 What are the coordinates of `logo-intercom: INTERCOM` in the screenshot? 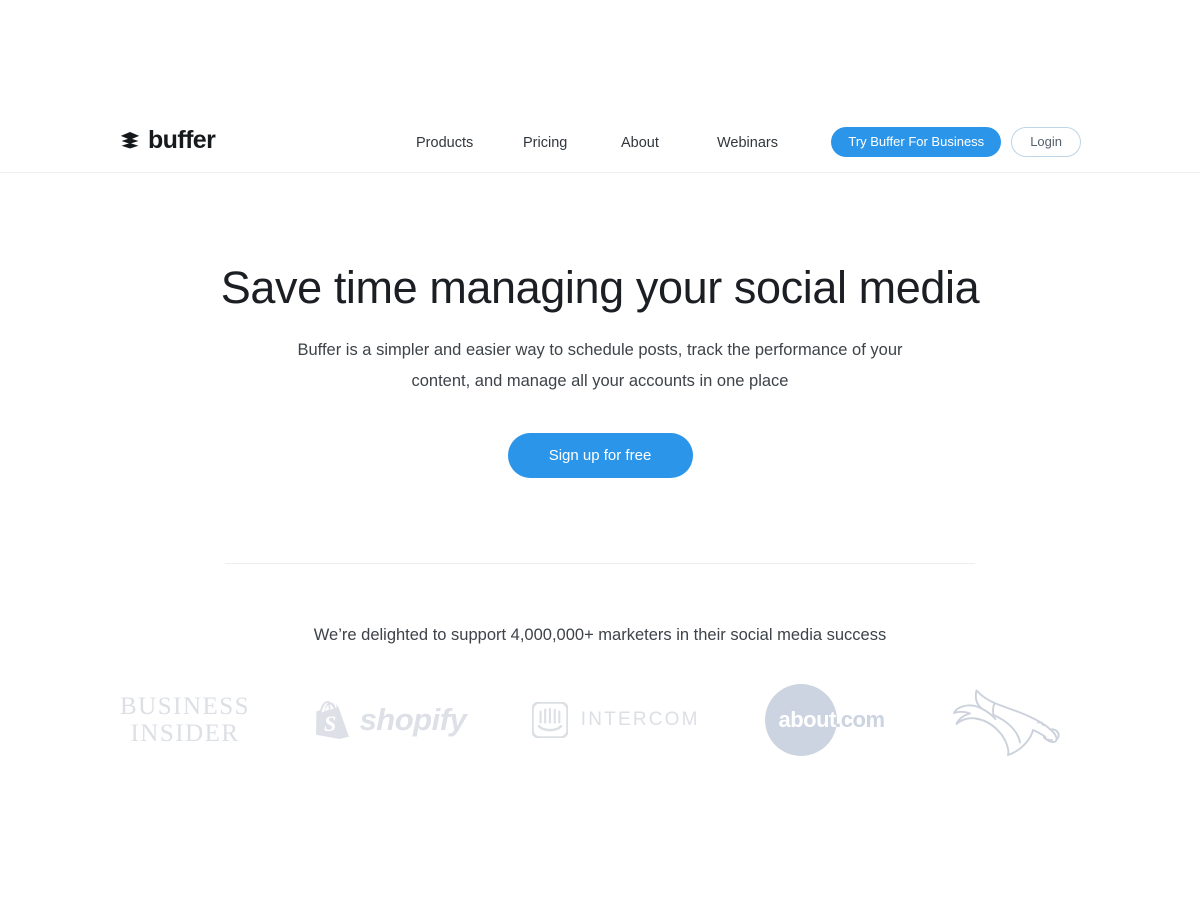 It's located at (615, 720).